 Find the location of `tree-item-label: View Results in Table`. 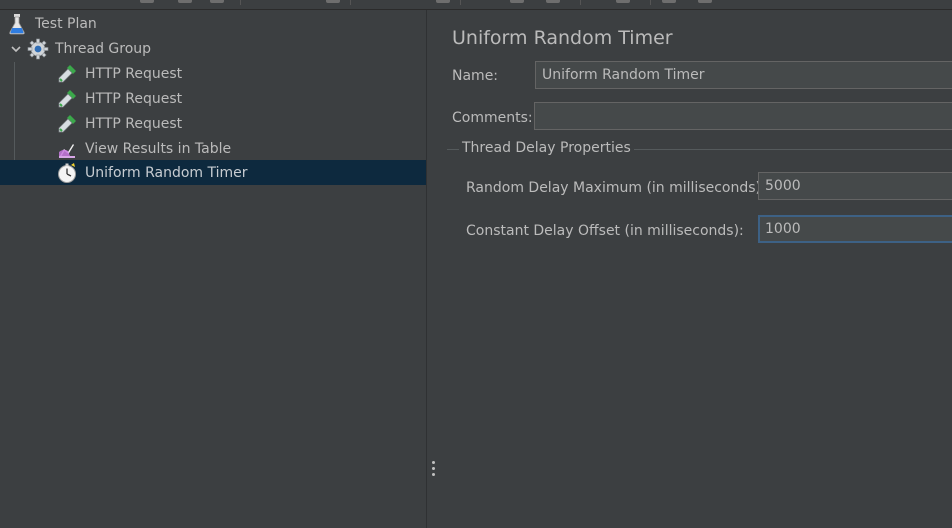

tree-item-label: View Results in Table is located at coordinates (158, 148).